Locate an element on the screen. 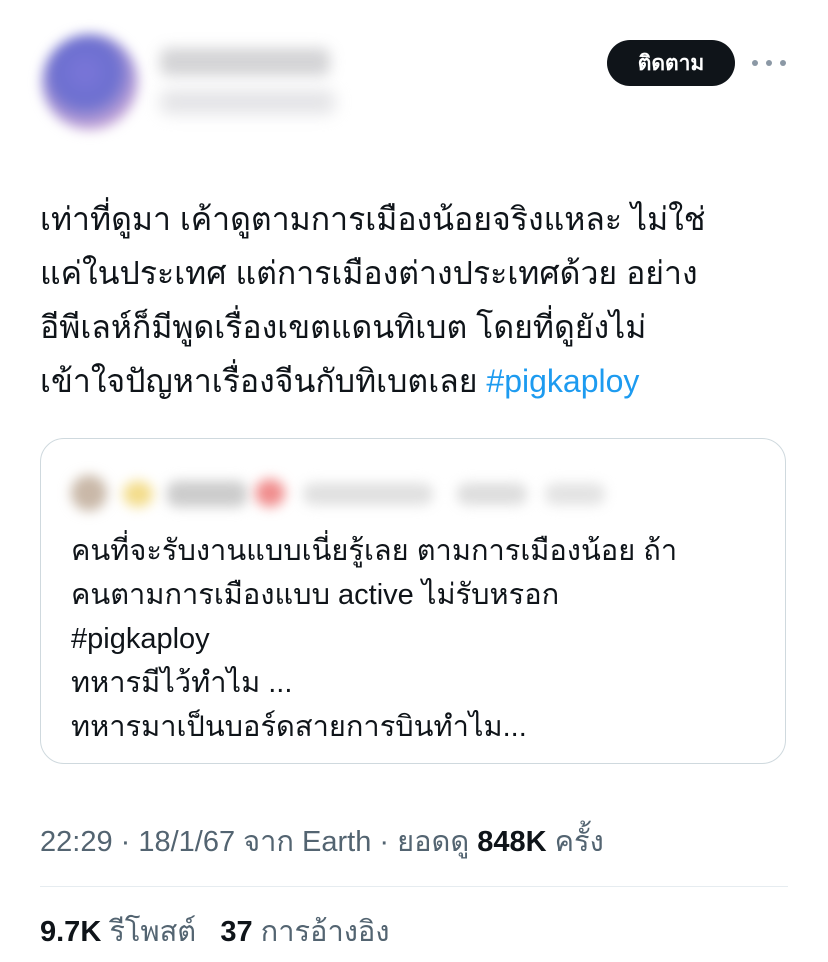 This screenshot has width=828, height=962. quoted-tweet-header-redacted is located at coordinates (341, 492).